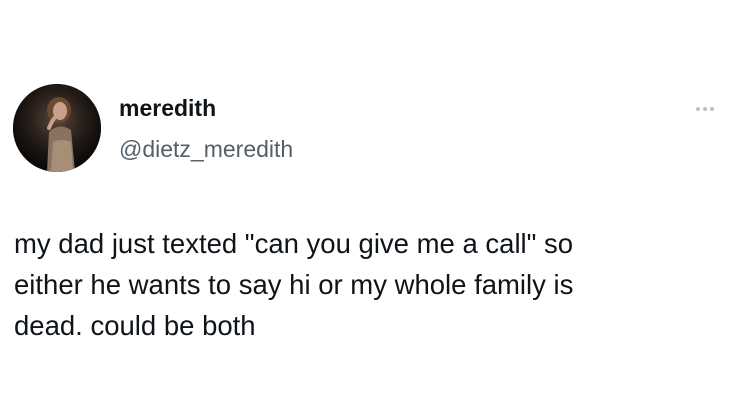 The image size is (740, 415). I want to click on more-options-icon, so click(705, 109).